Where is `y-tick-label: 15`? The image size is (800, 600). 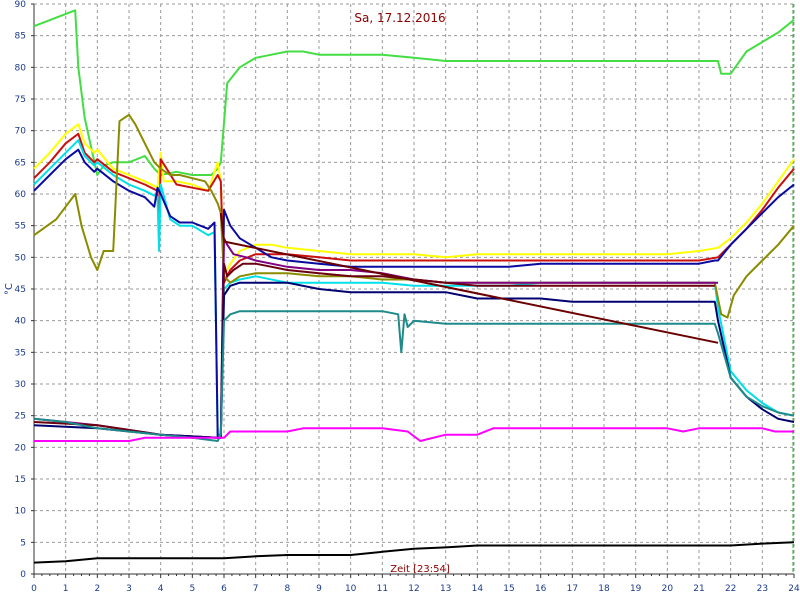 y-tick-label: 15 is located at coordinates (20, 480).